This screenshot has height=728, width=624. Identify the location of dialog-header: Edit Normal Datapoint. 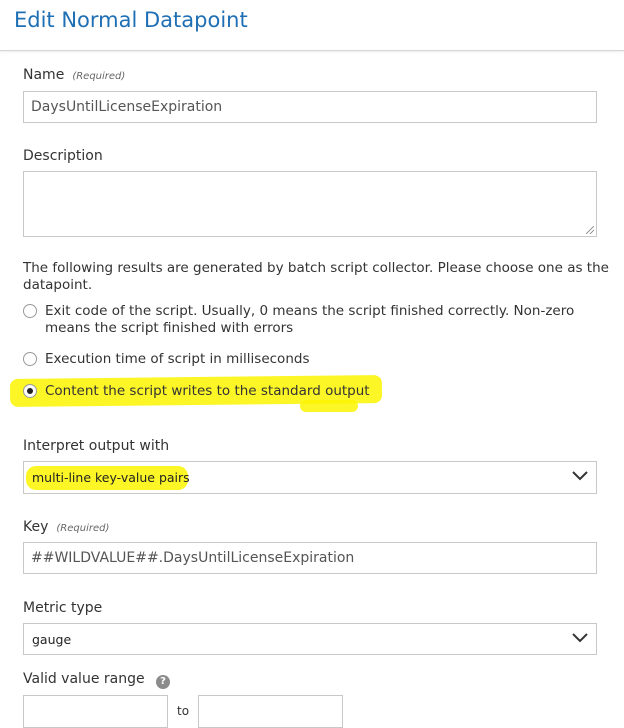
(312, 25).